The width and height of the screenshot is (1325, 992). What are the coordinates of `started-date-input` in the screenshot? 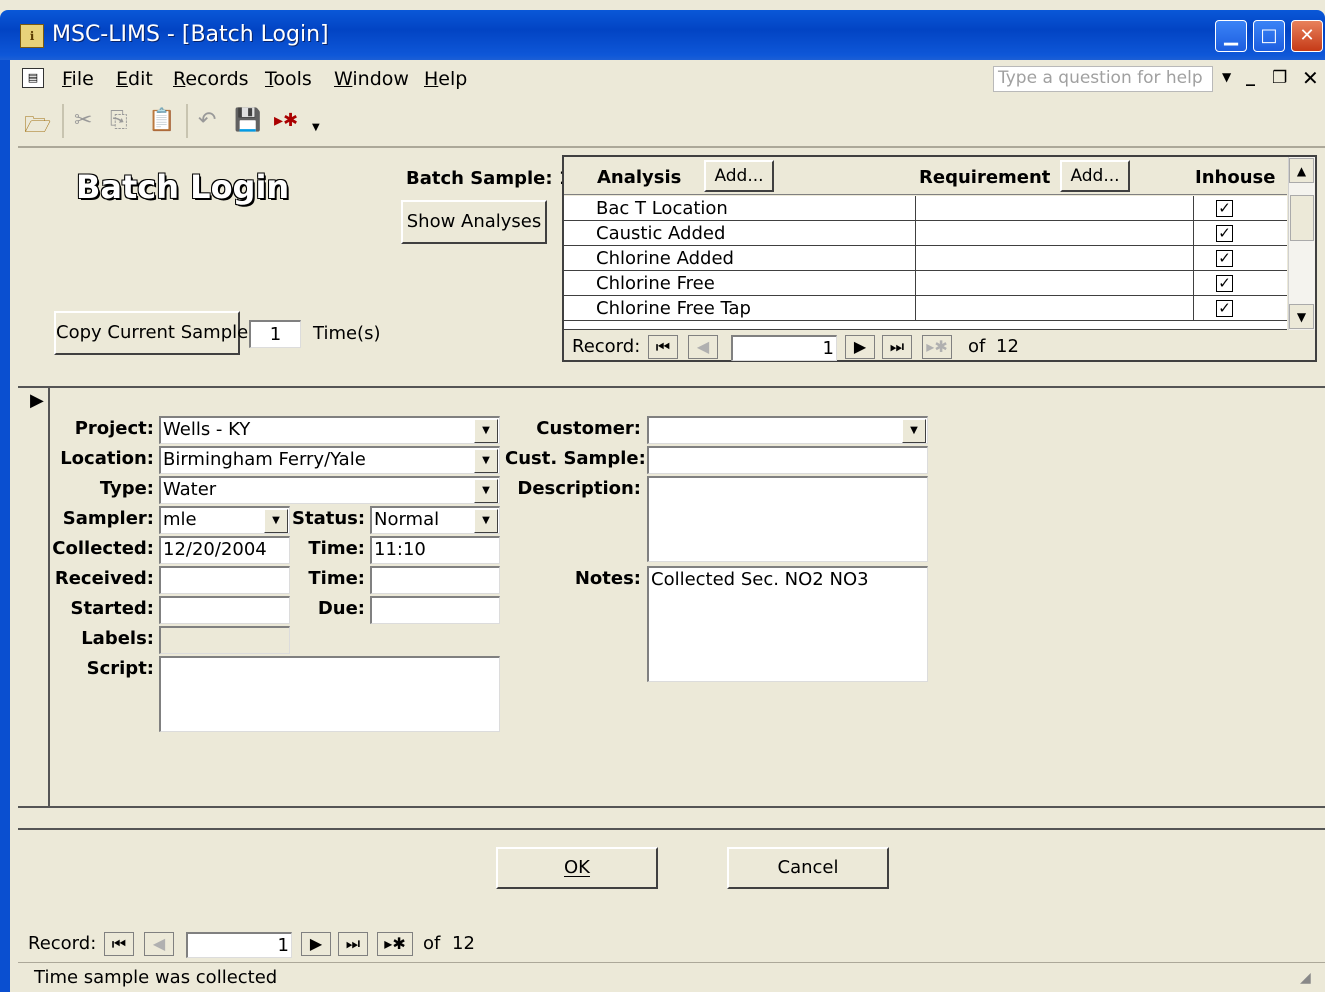 It's located at (224, 610).